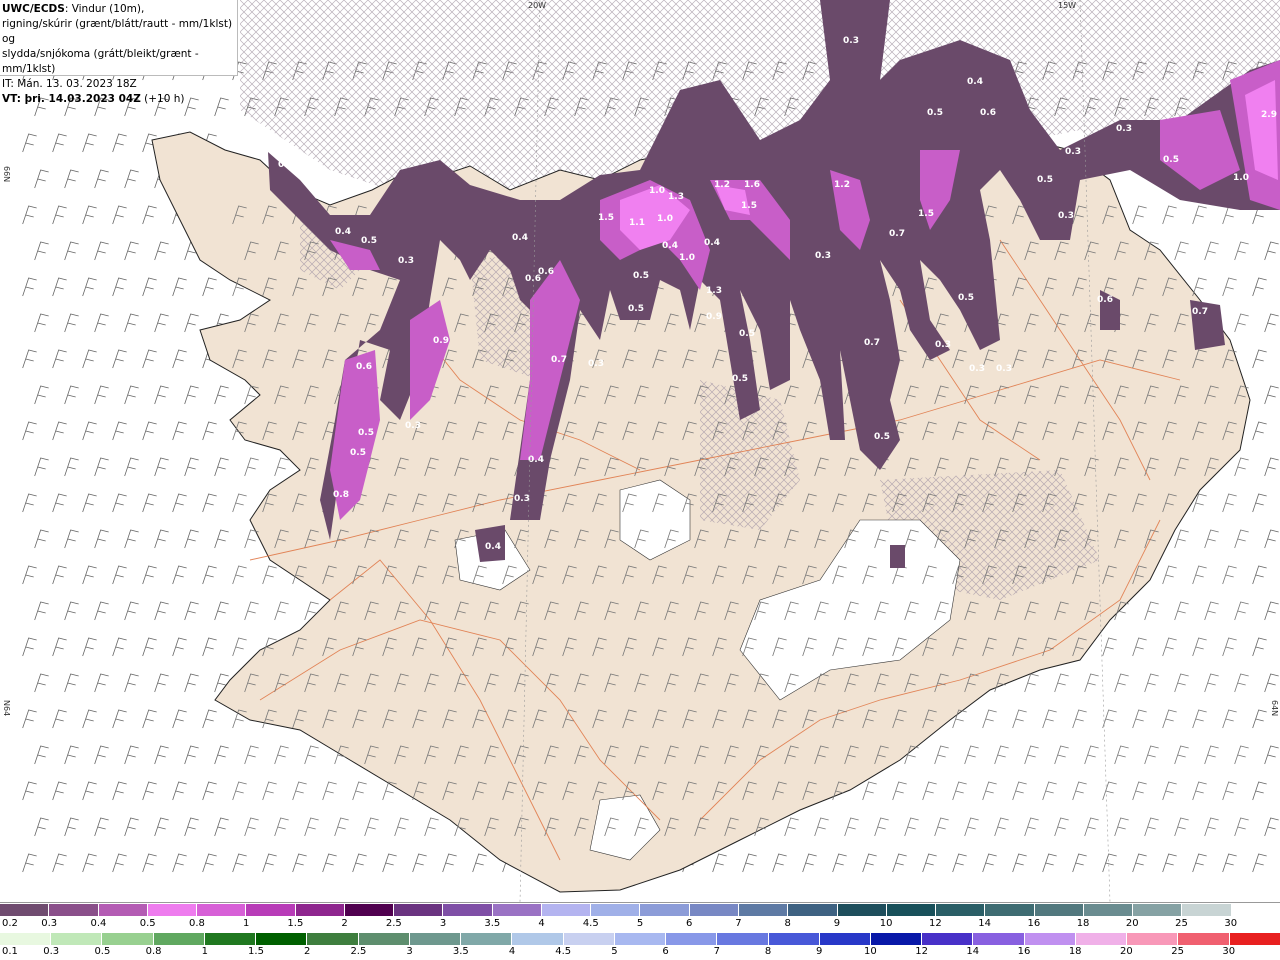 The image size is (1280, 960). What do you see at coordinates (768, 951) in the screenshot?
I see `rain-legend-tick-label: 8` at bounding box center [768, 951].